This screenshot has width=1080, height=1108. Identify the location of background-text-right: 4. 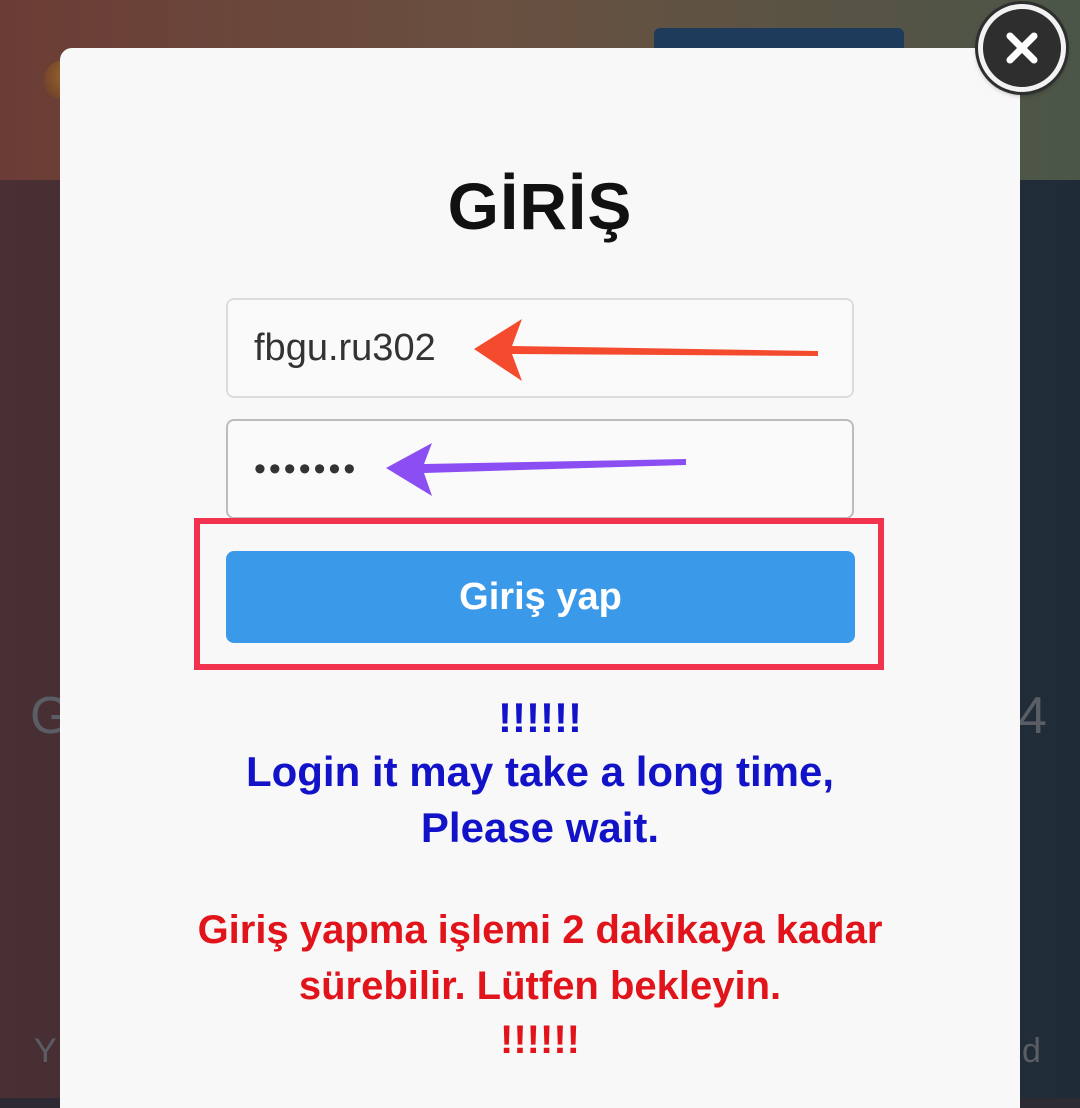
(1032, 716).